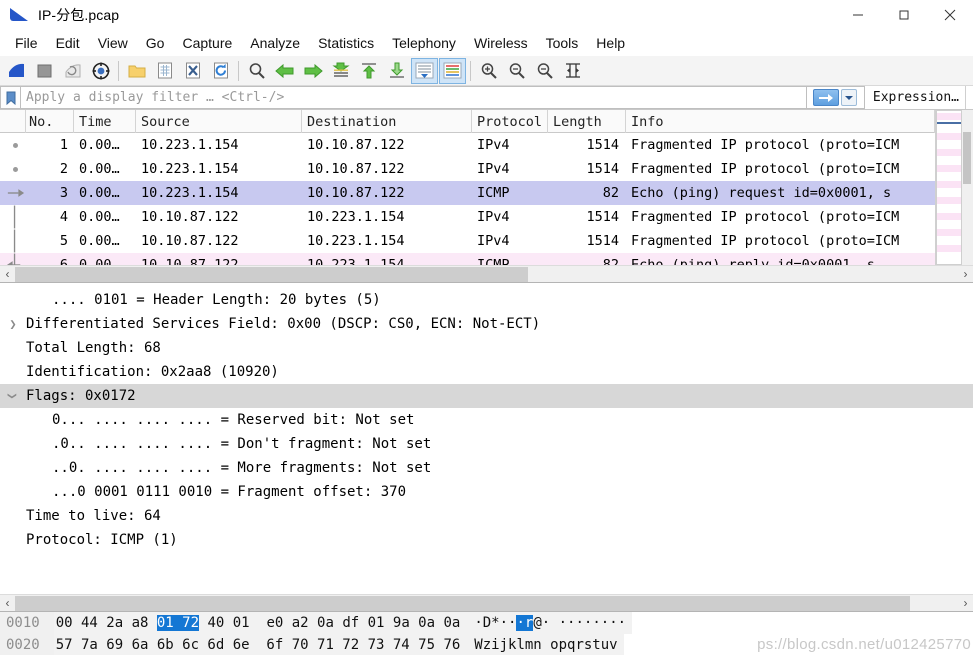 The height and width of the screenshot is (655, 973). Describe the element at coordinates (516, 71) in the screenshot. I see `zoom-out-icon` at that location.